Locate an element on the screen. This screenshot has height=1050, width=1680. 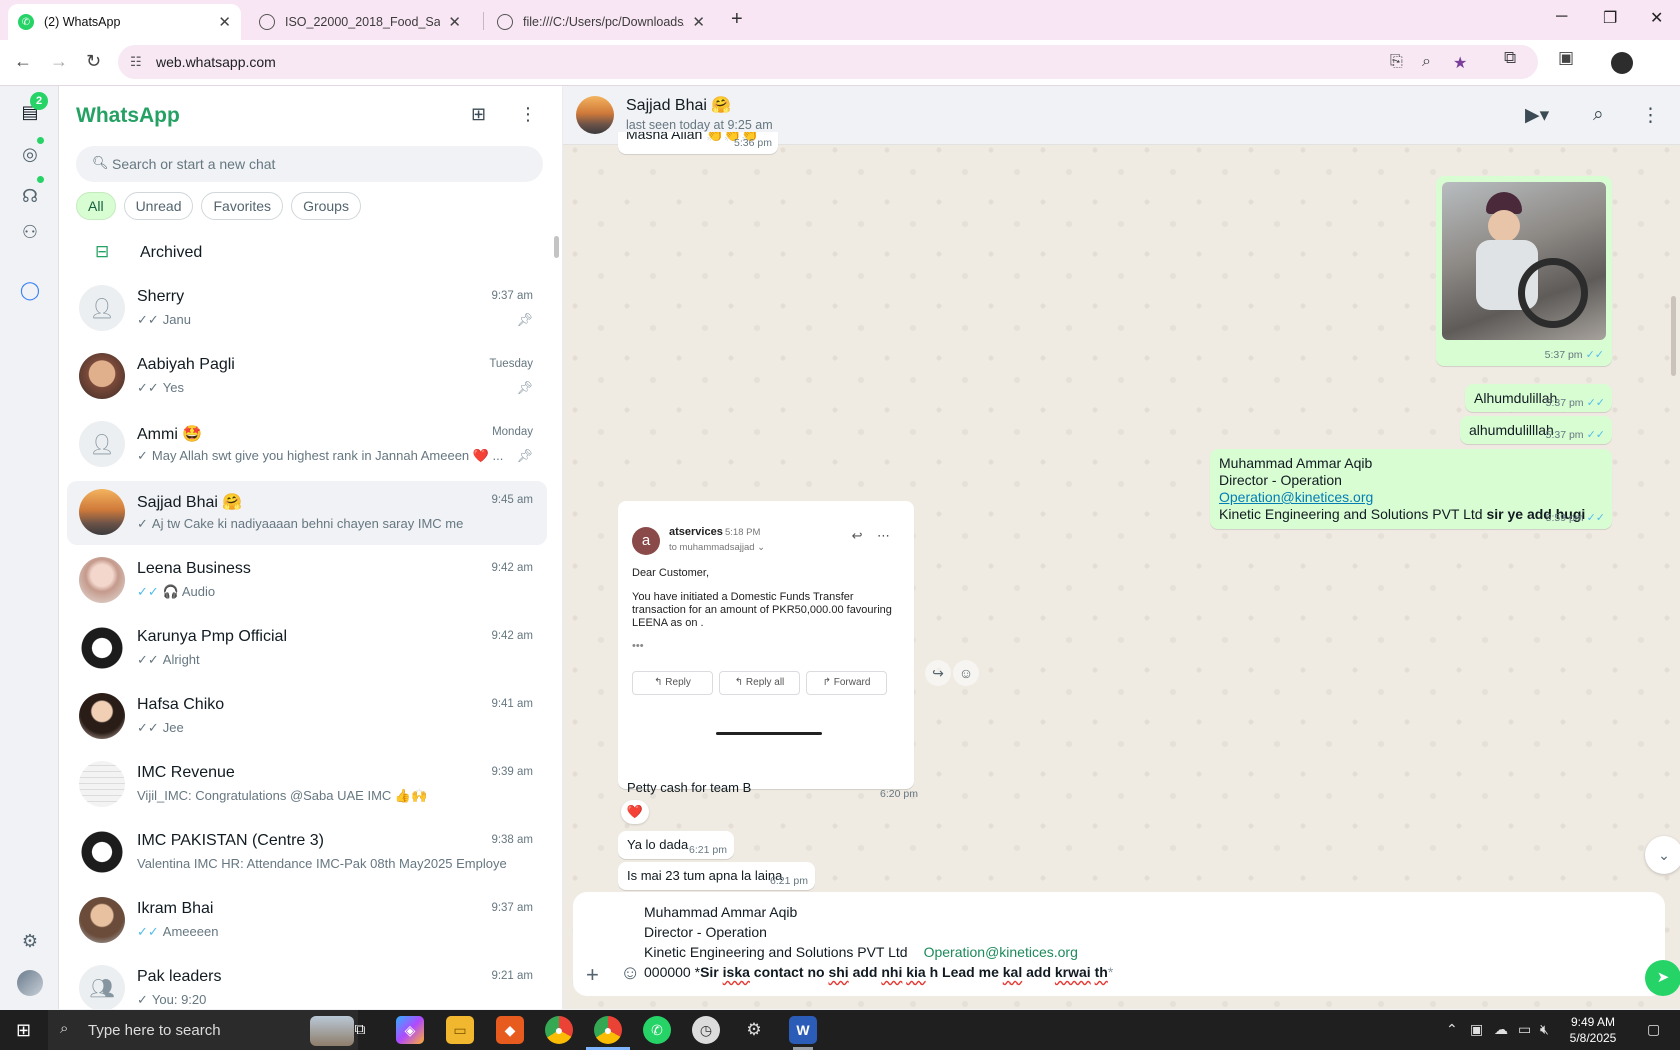
bookmark-star-icon: ★ is located at coordinates (1460, 63).